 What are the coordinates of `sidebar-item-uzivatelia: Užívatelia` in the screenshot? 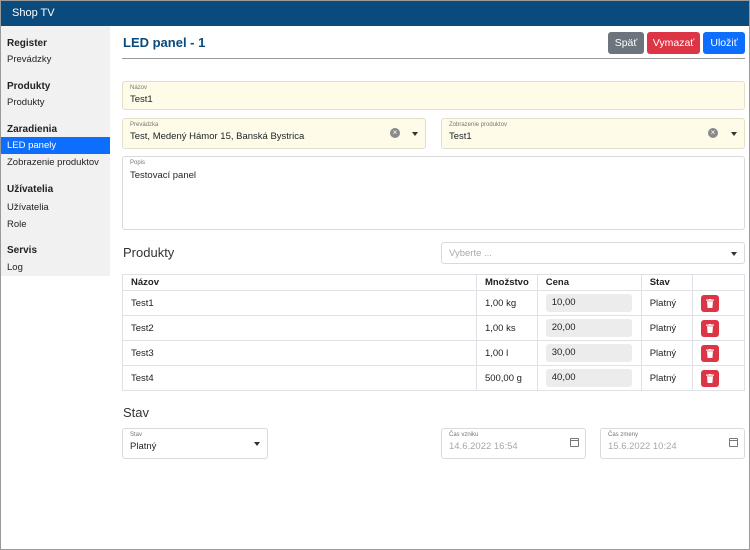 It's located at (55, 207).